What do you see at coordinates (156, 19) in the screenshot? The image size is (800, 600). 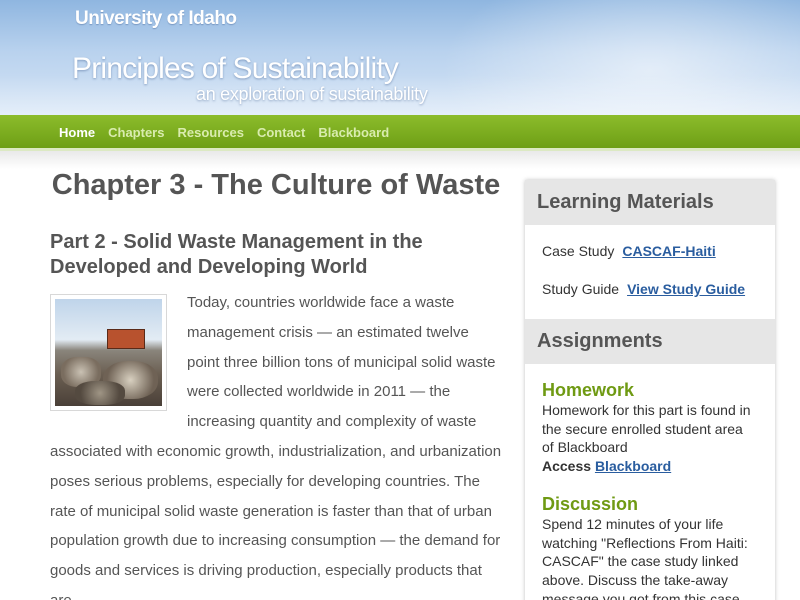 I see `university-logo: University of Idaho` at bounding box center [156, 19].